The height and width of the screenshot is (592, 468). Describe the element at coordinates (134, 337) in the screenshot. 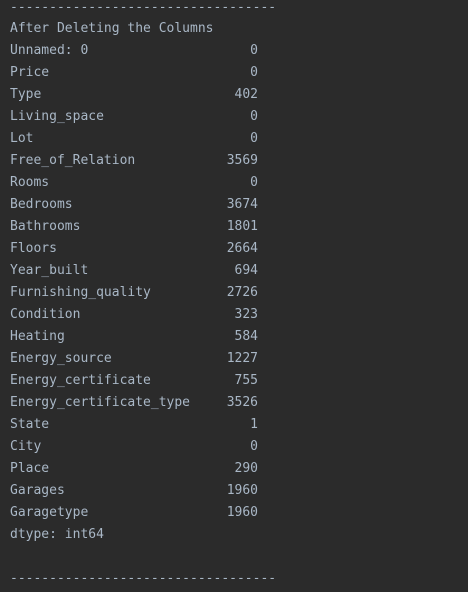

I see `table-row: Heating 584` at that location.